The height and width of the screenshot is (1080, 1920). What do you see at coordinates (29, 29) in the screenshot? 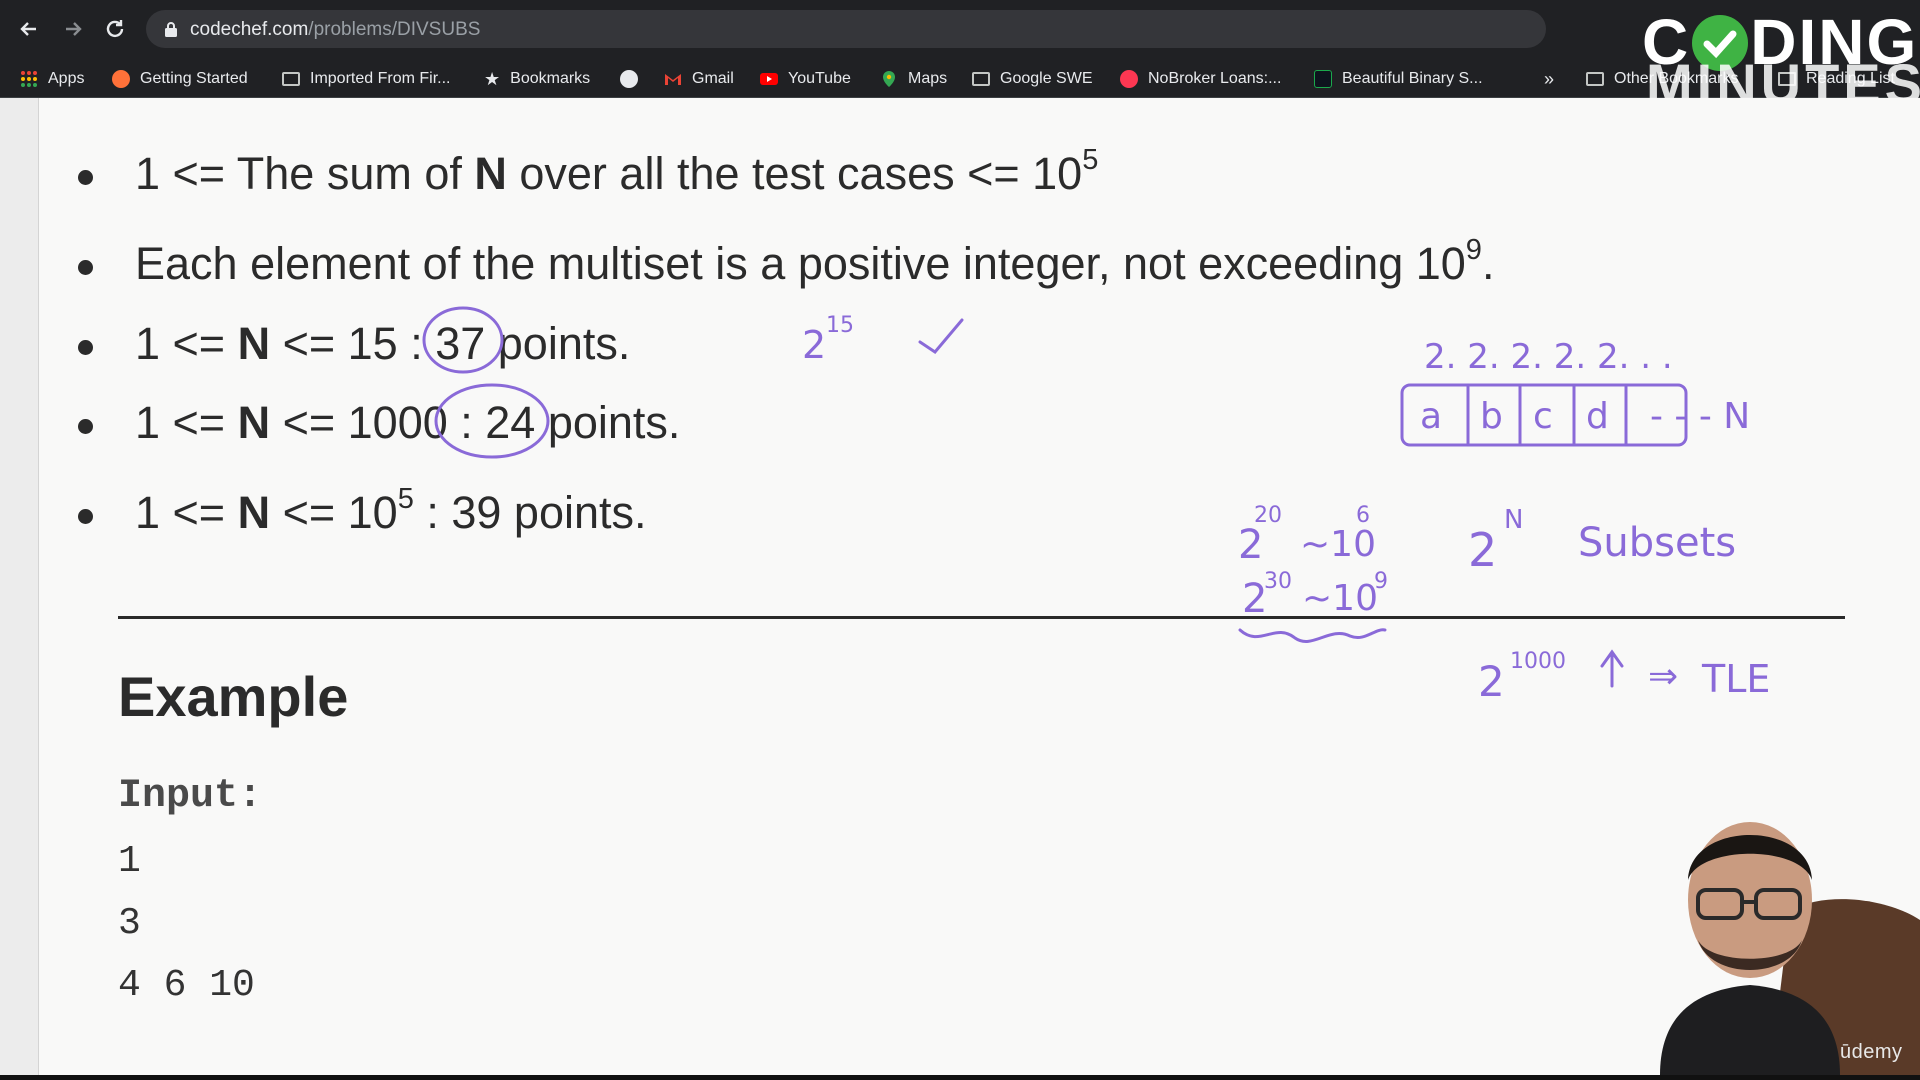
I see `back-arrow-icon` at bounding box center [29, 29].